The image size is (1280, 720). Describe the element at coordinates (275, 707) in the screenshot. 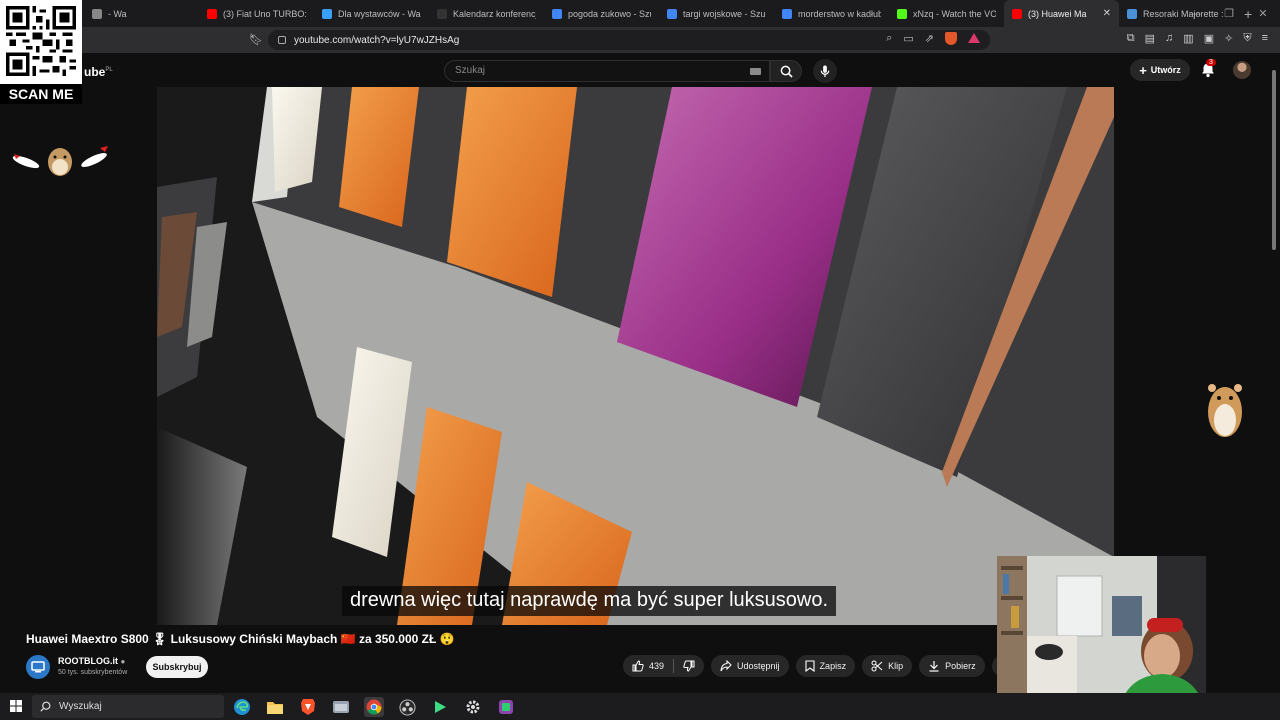

I see `file-explorer-icon` at that location.